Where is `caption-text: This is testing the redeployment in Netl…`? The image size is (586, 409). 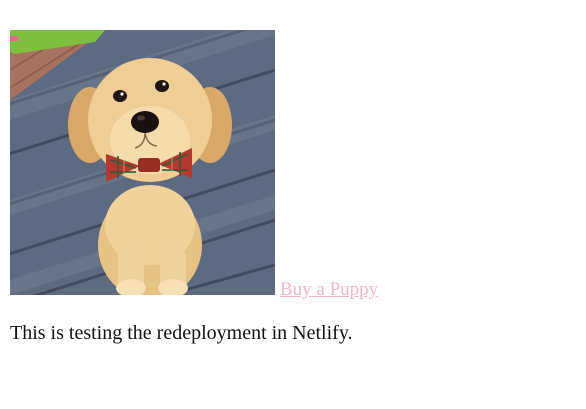
caption-text: This is testing the redeployment in Netl… is located at coordinates (181, 333).